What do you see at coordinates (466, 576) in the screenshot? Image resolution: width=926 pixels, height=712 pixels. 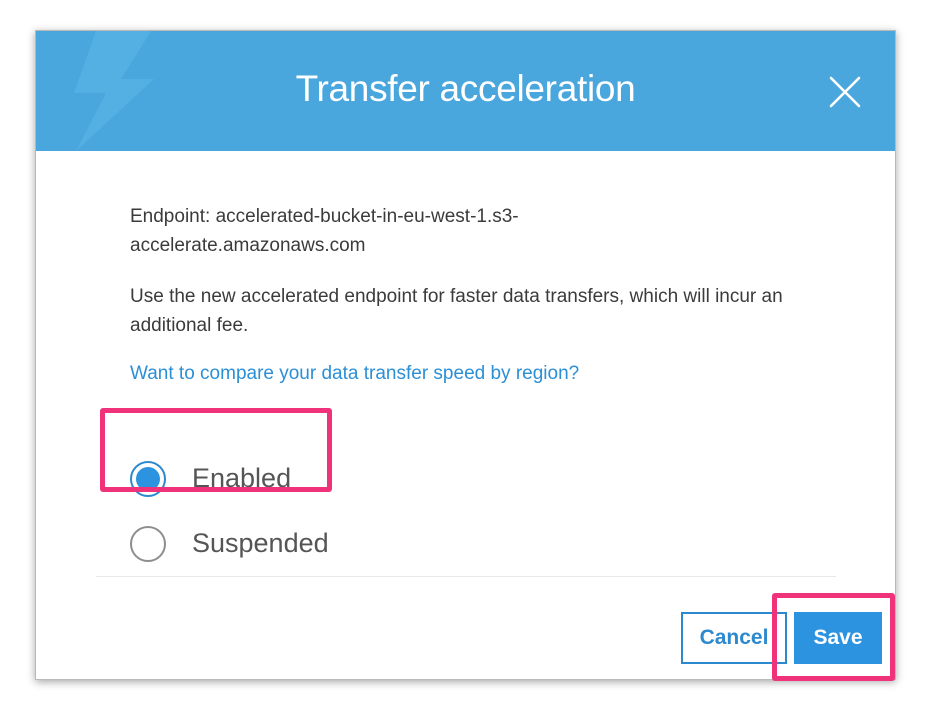 I see `footer-divider` at bounding box center [466, 576].